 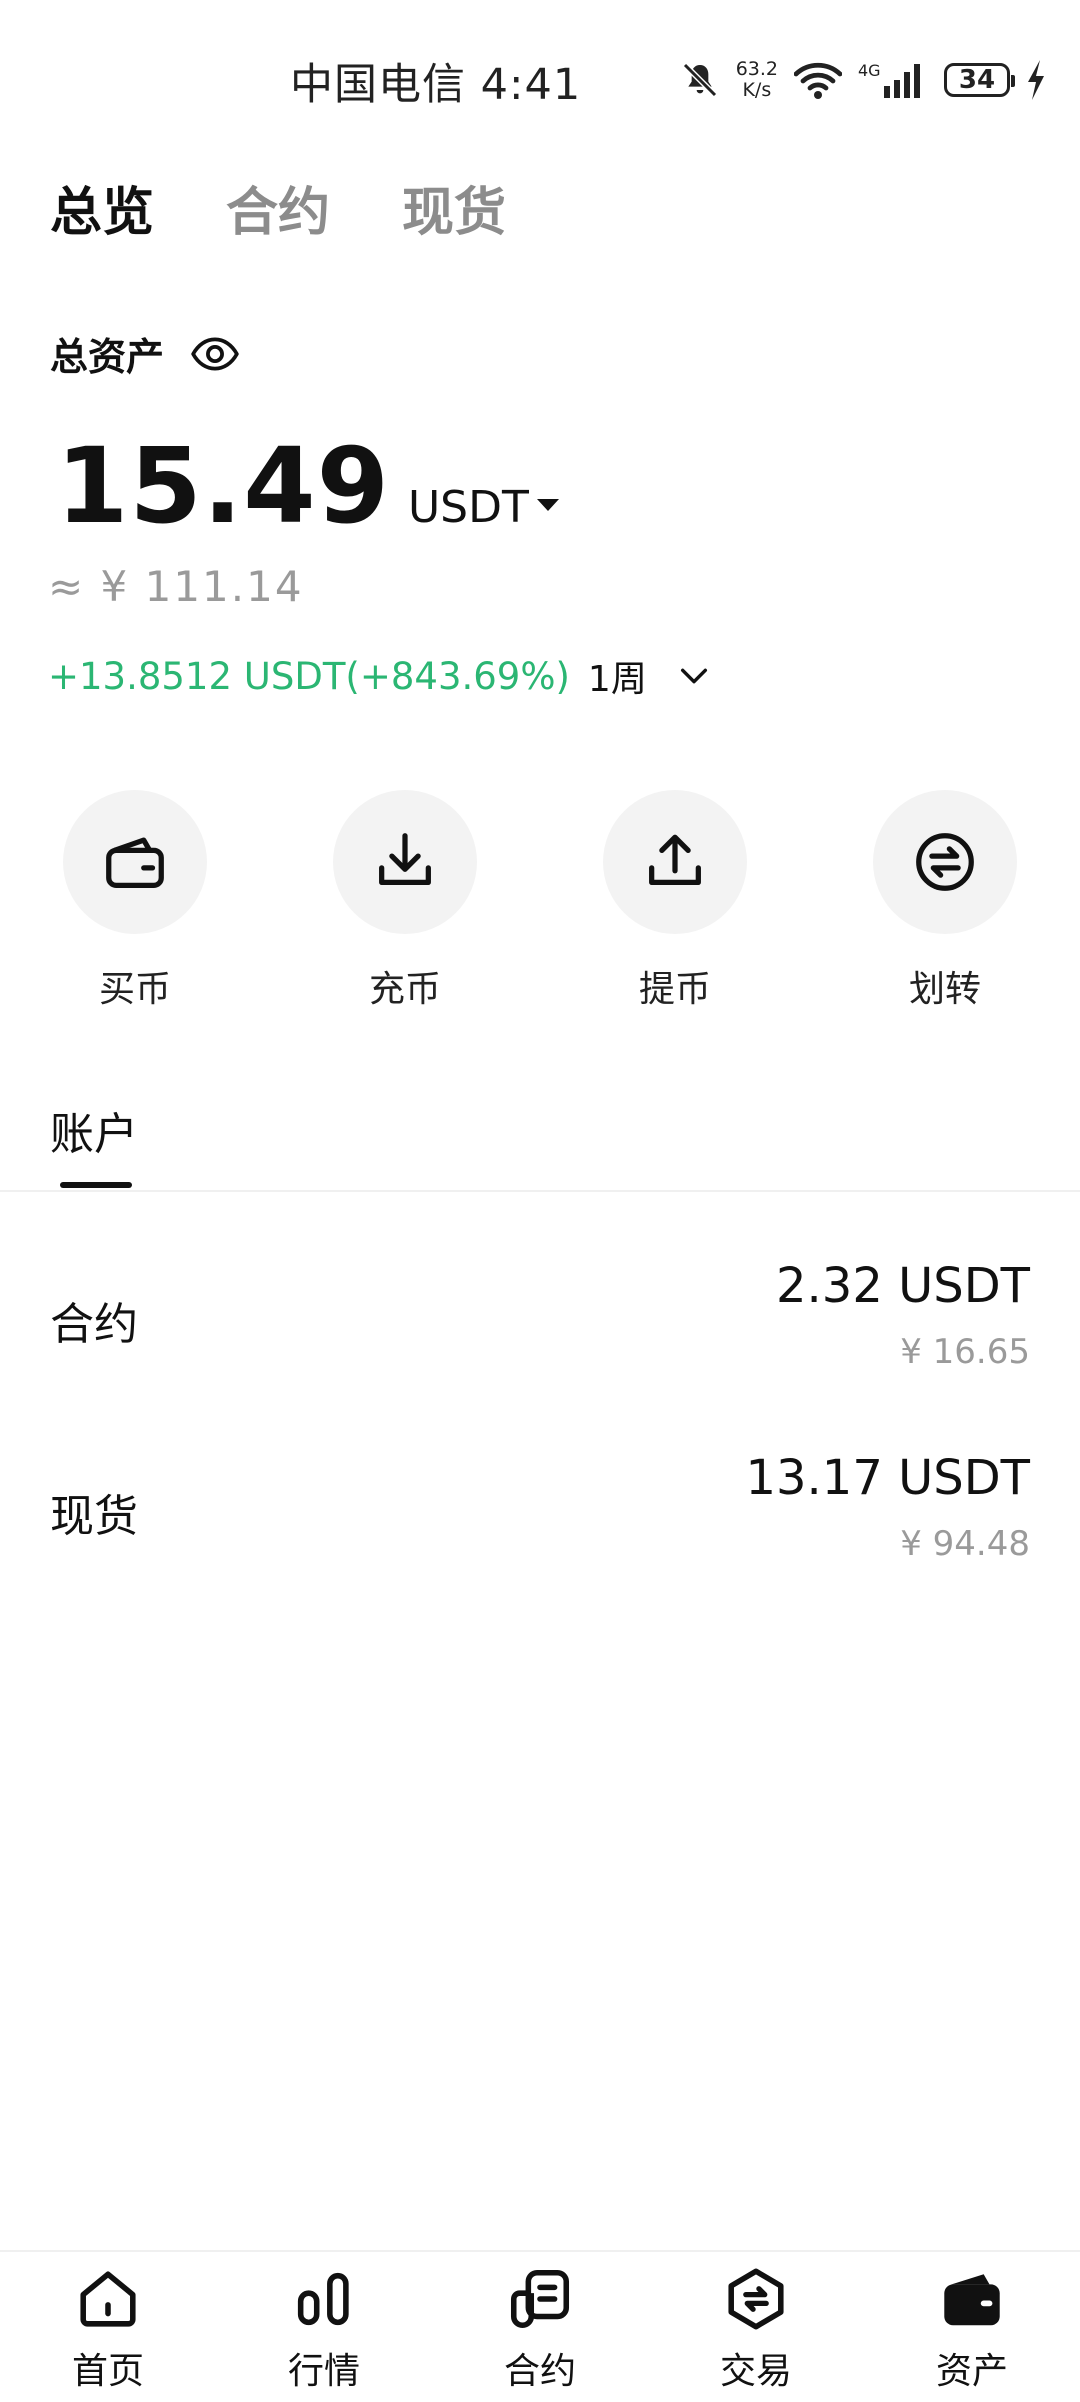 I want to click on caret-down-icon, so click(x=547, y=504).